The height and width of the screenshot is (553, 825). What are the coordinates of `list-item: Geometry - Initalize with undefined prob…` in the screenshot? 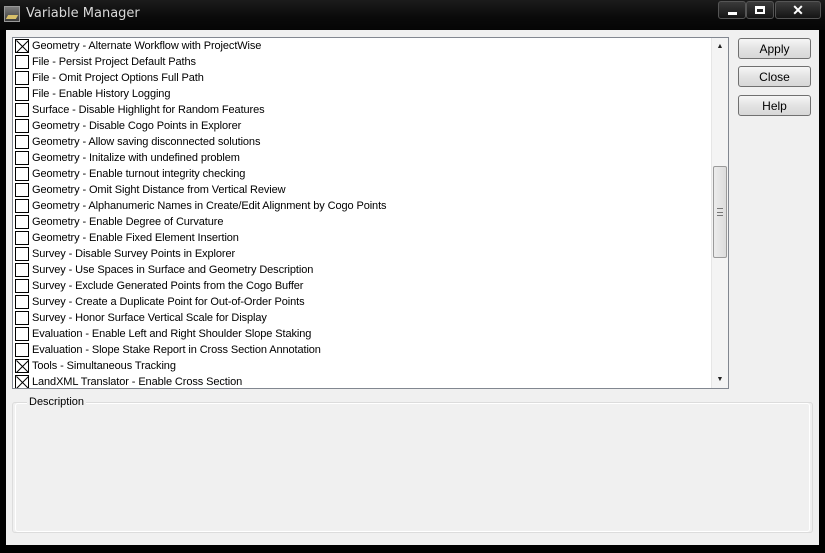 It's located at (363, 158).